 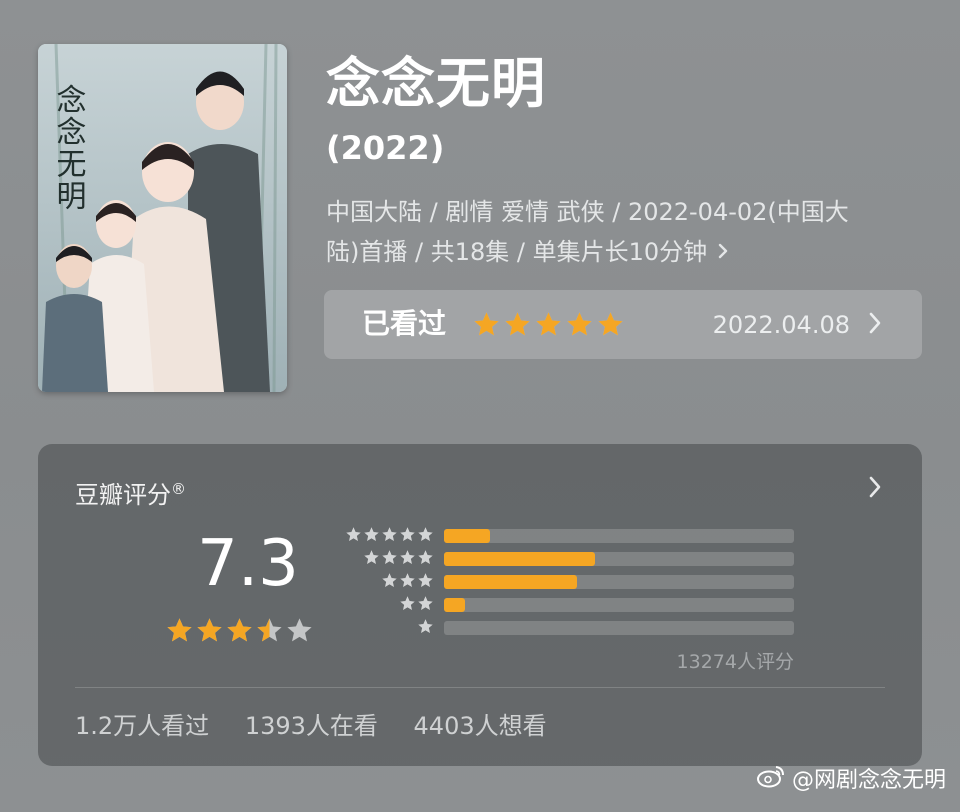 I want to click on my-rating-stars, so click(x=548, y=324).